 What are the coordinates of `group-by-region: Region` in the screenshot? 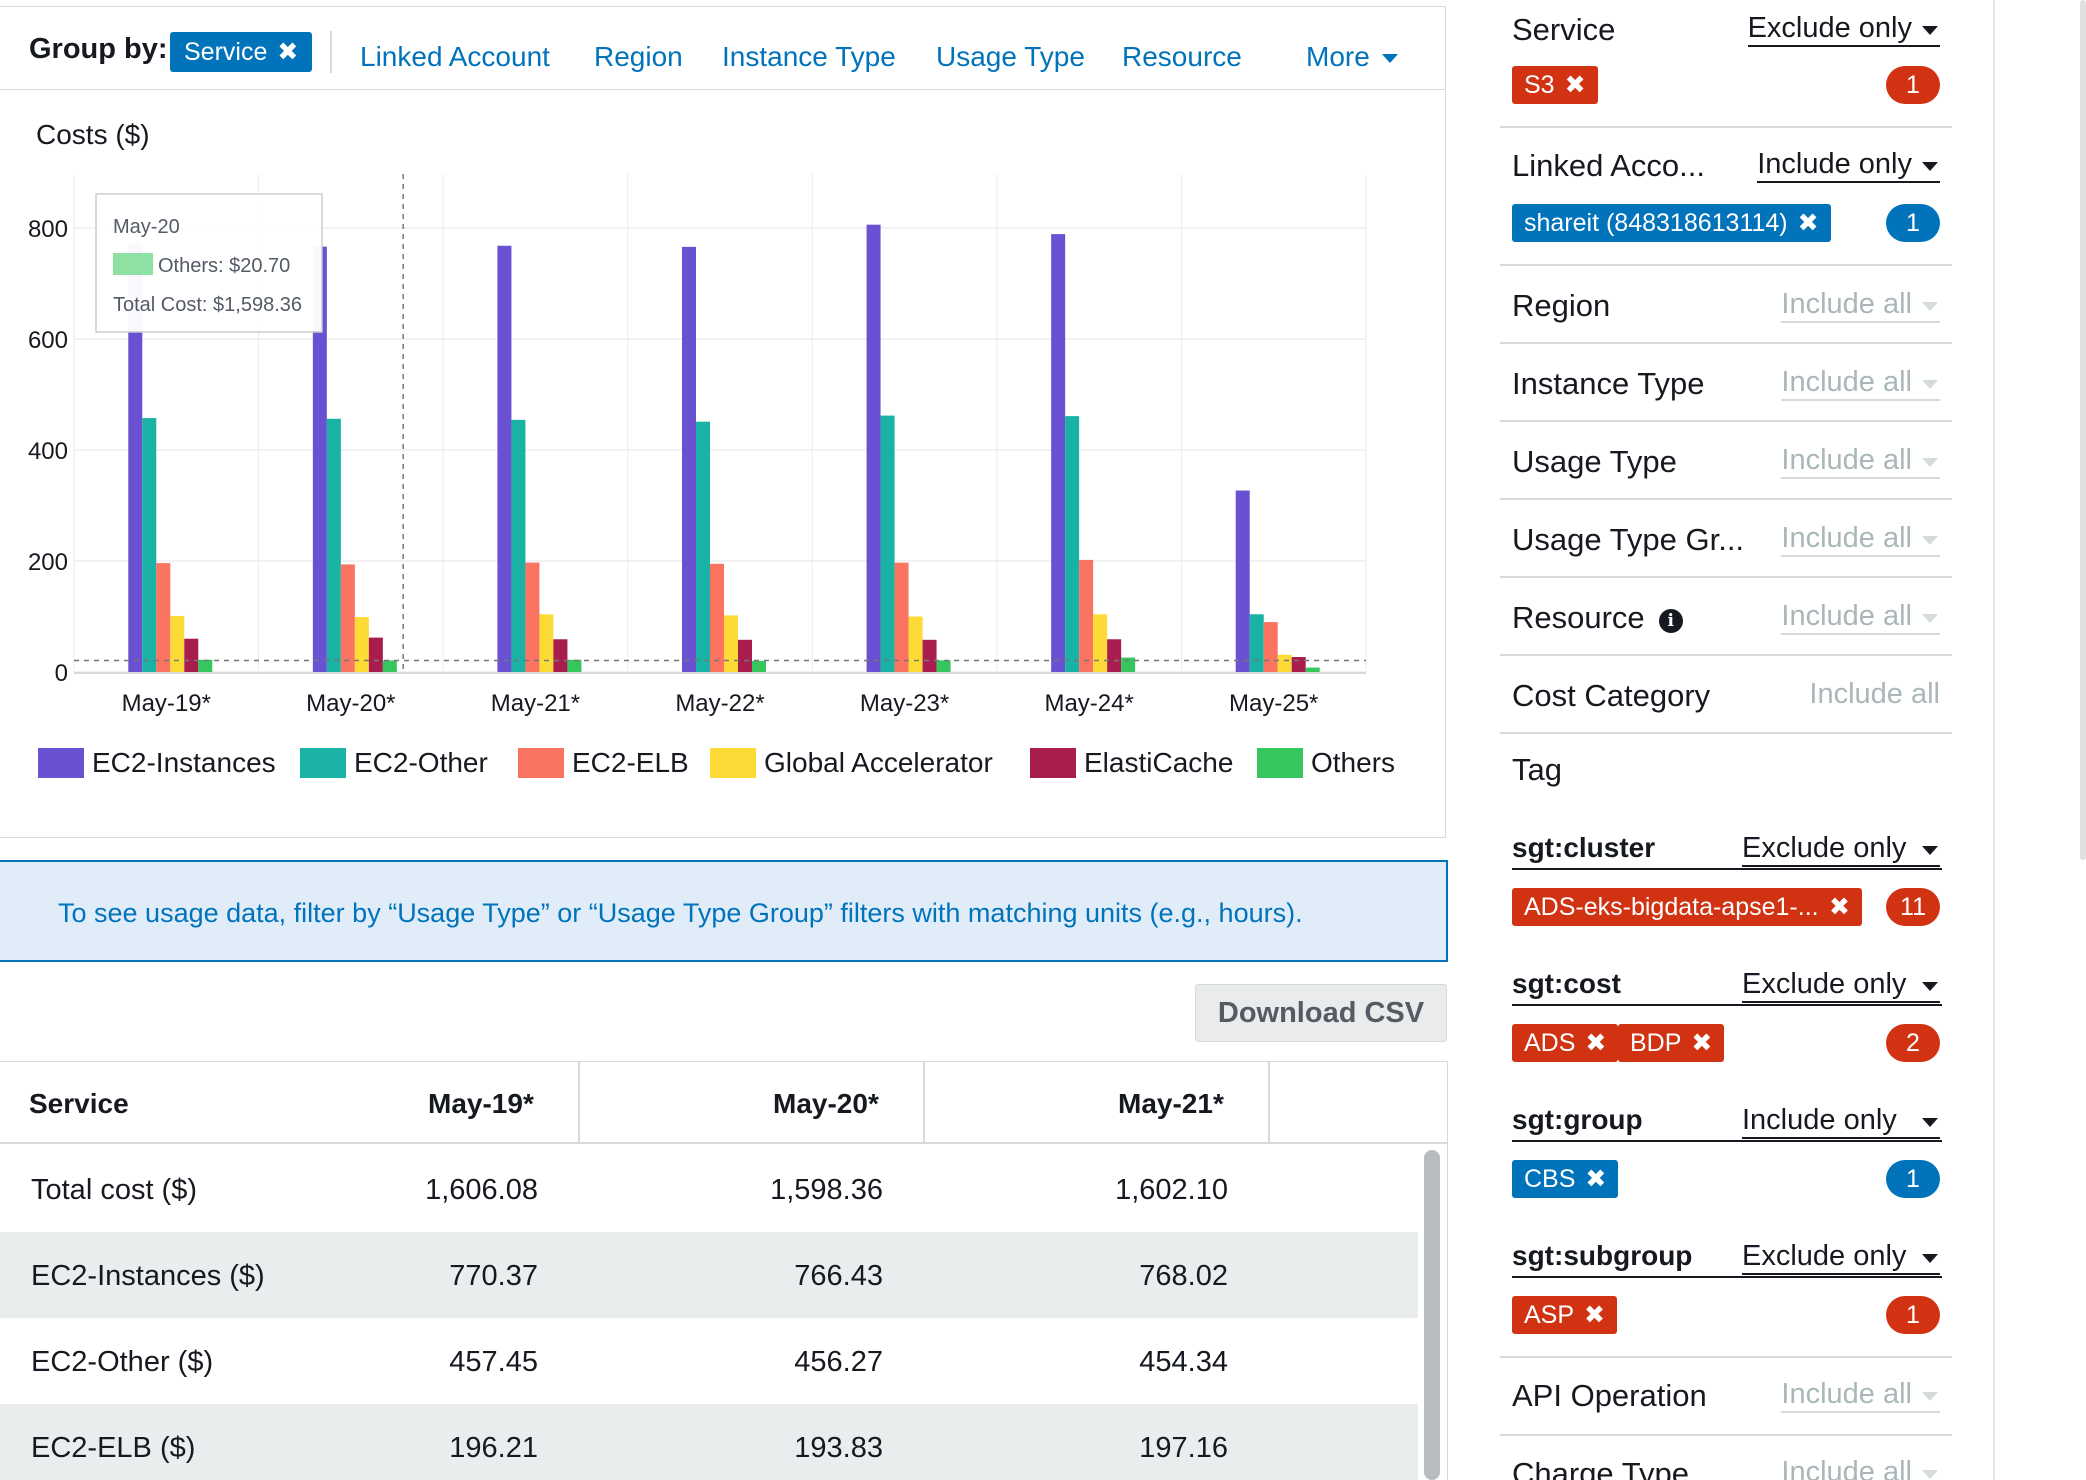 It's located at (638, 57).